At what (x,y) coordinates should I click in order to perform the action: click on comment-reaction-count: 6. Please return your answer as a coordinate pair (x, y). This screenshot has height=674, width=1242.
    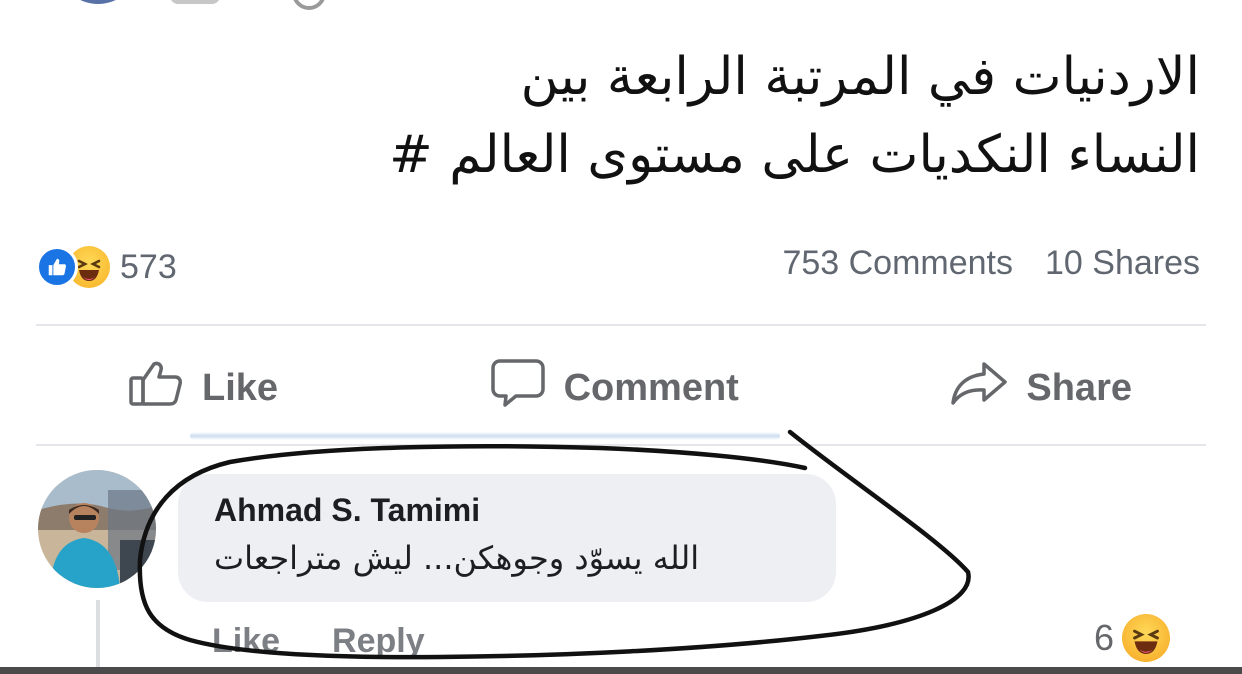
    Looking at the image, I should click on (1103, 637).